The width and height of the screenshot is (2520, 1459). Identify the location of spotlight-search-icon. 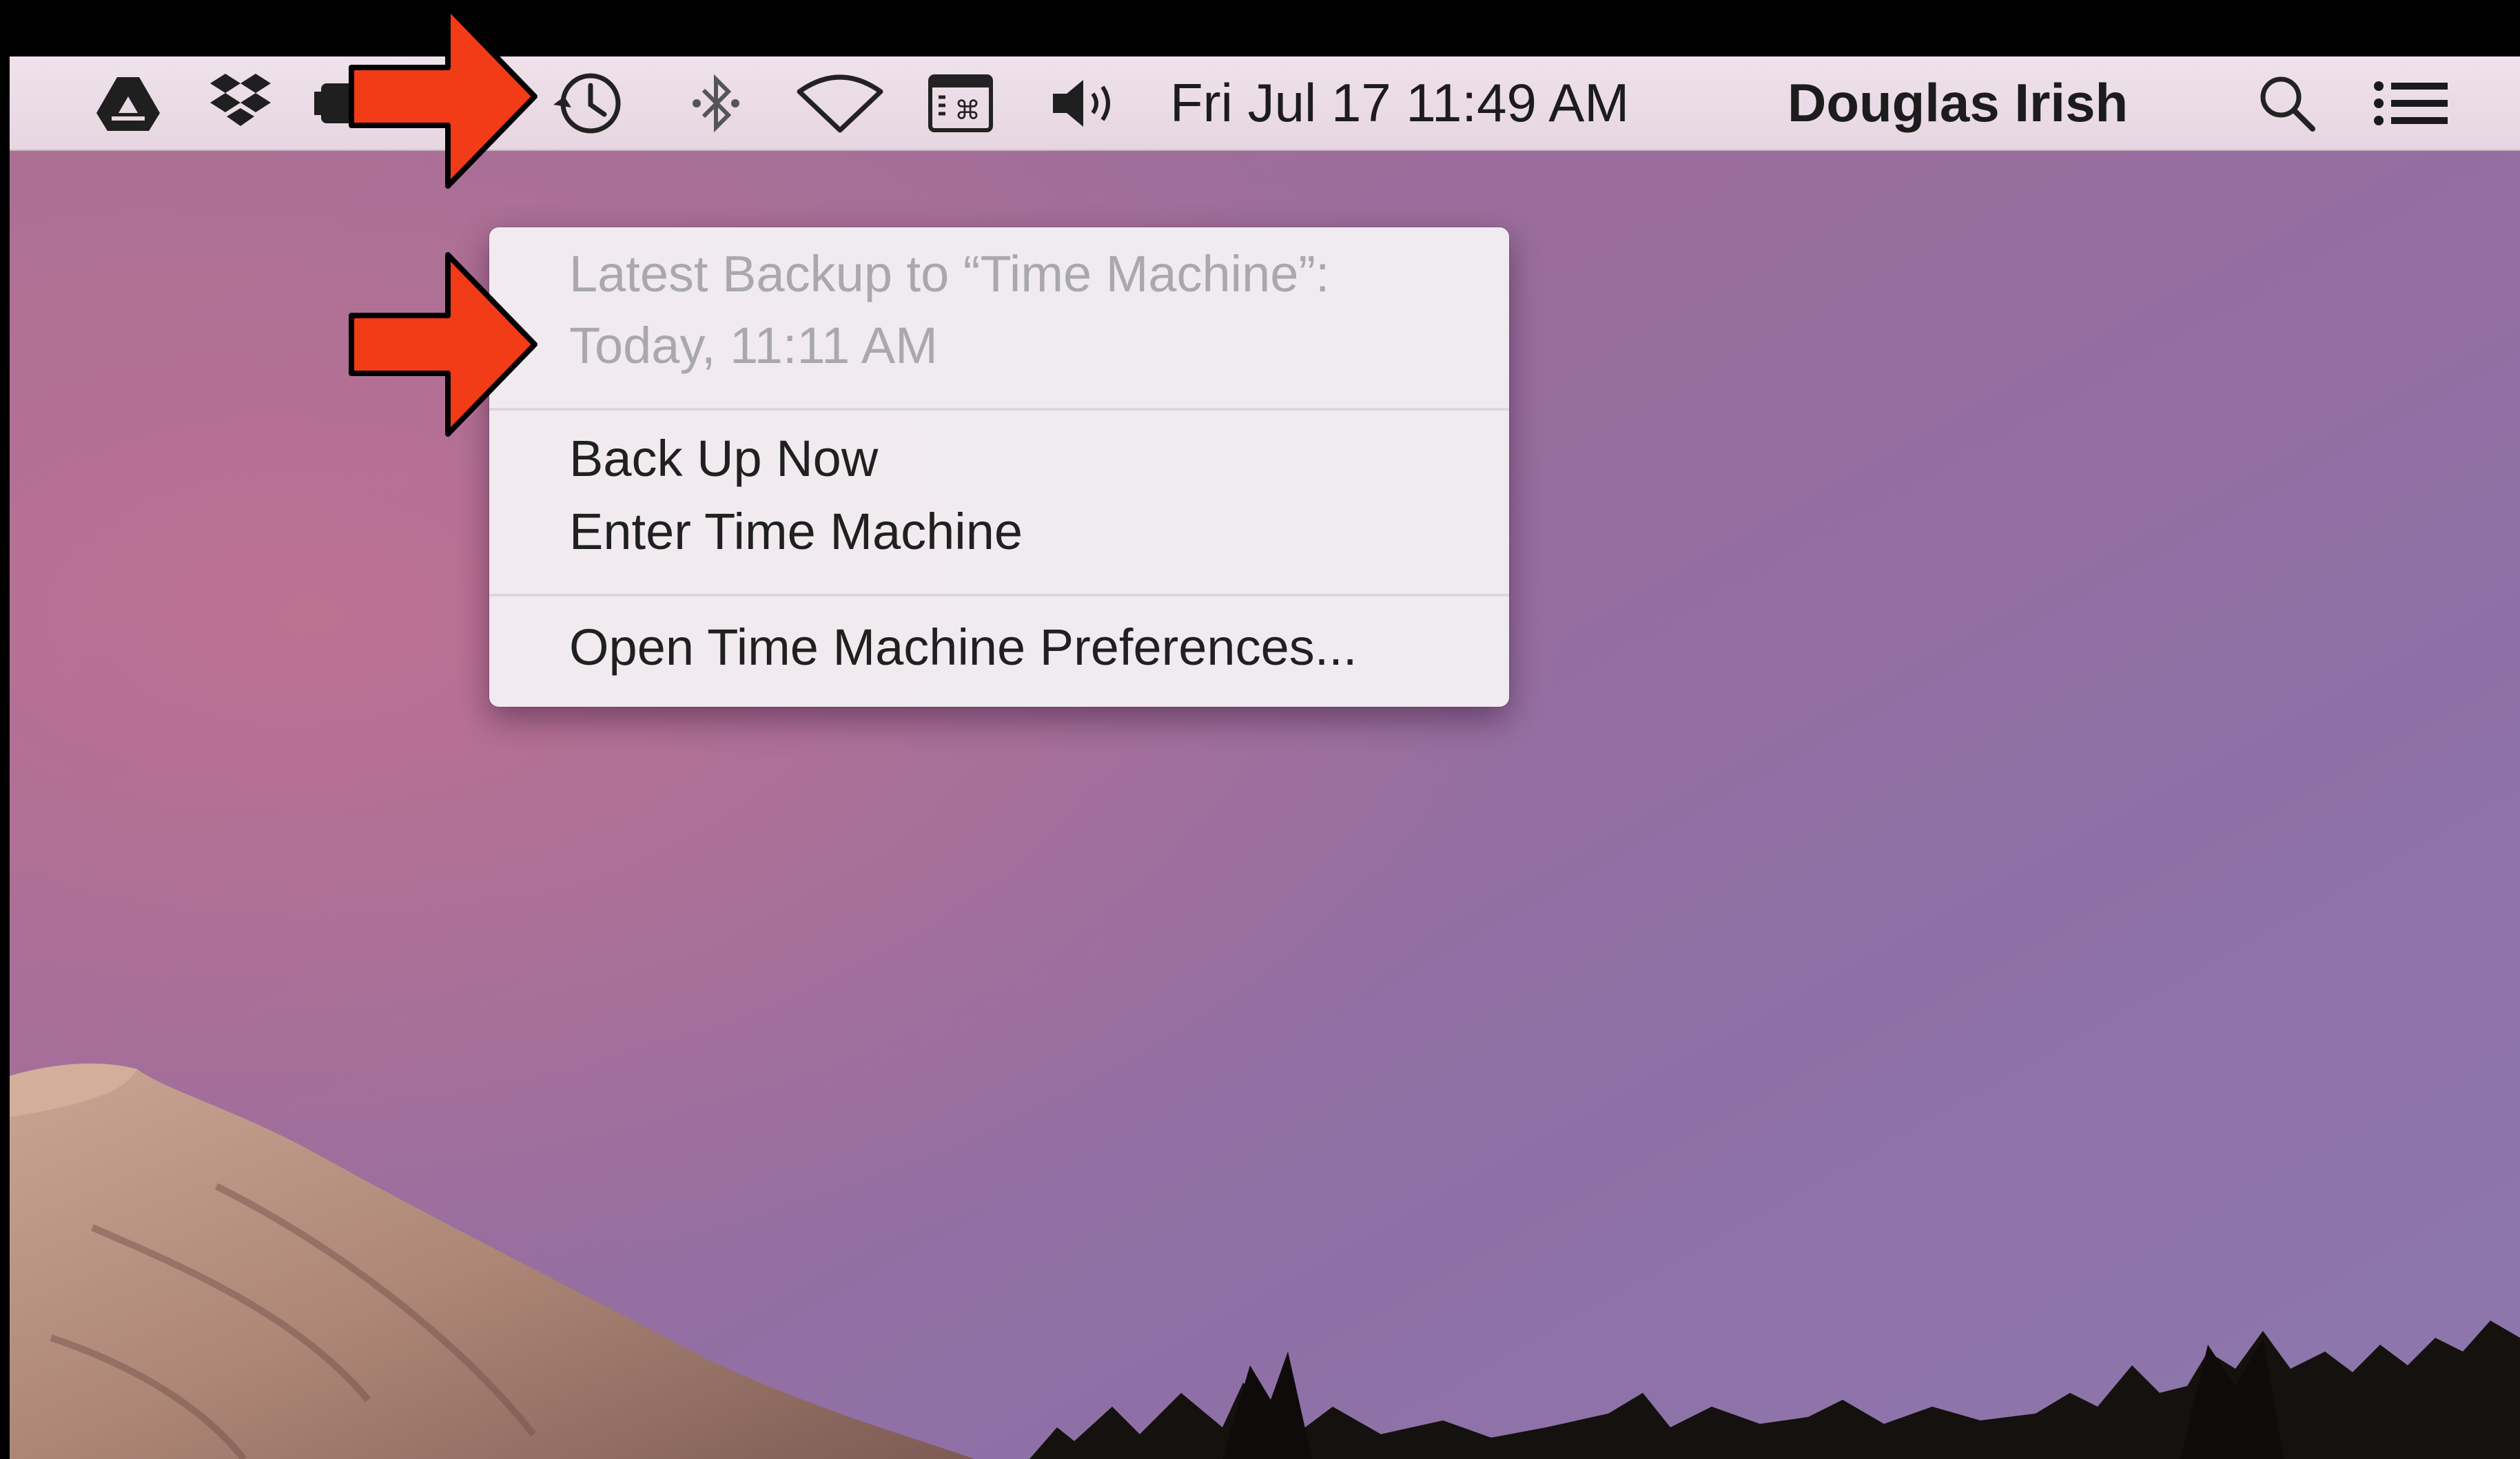
(2287, 102).